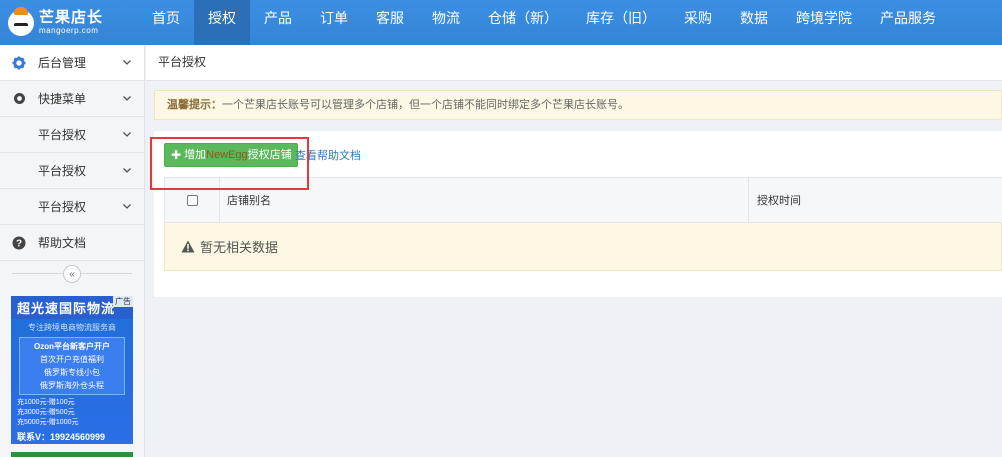  Describe the element at coordinates (334, 22) in the screenshot. I see `nav-orders: 订单` at that location.